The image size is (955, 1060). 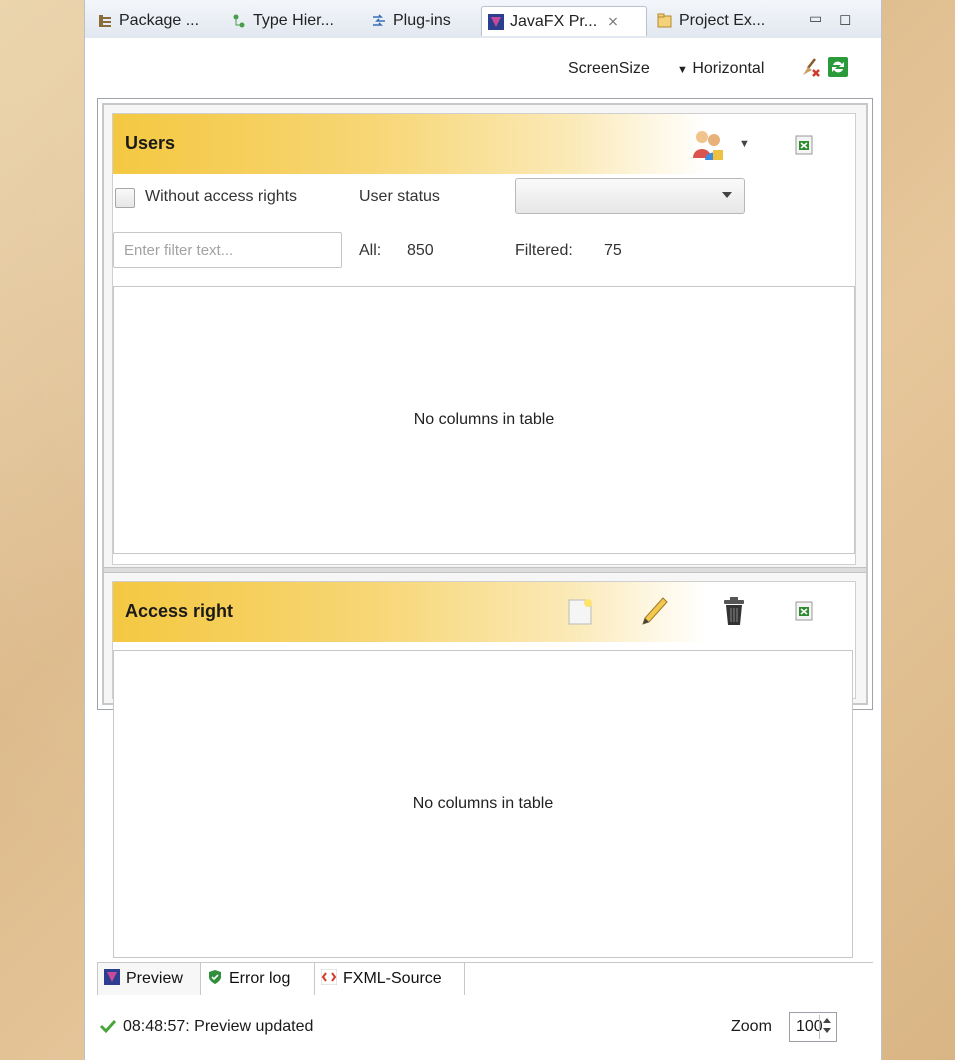 What do you see at coordinates (420, 250) in the screenshot?
I see `all-count: 850` at bounding box center [420, 250].